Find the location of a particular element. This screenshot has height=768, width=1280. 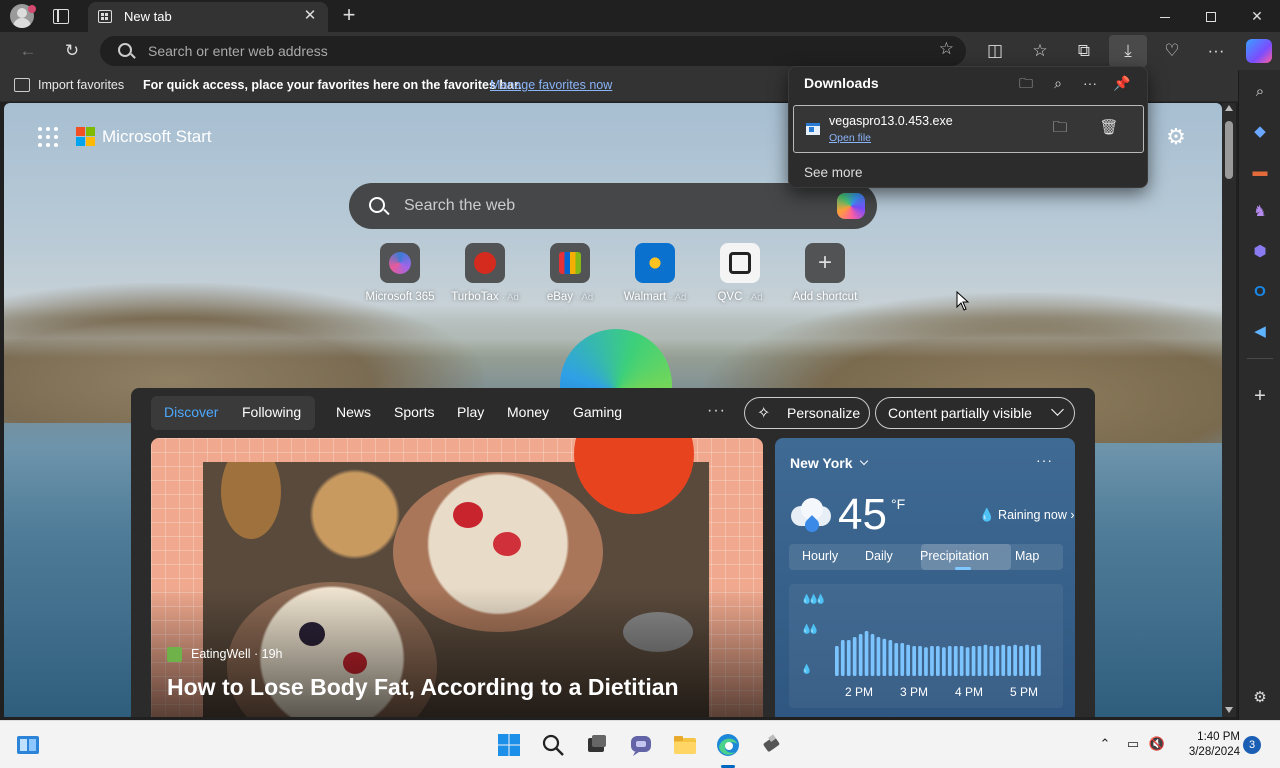

tab-new-tab: New tab ✕ is located at coordinates (208, 17).